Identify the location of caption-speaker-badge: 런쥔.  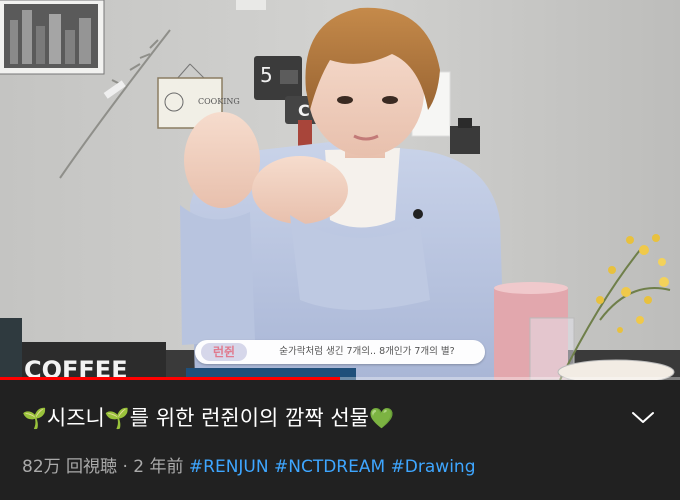
(224, 352).